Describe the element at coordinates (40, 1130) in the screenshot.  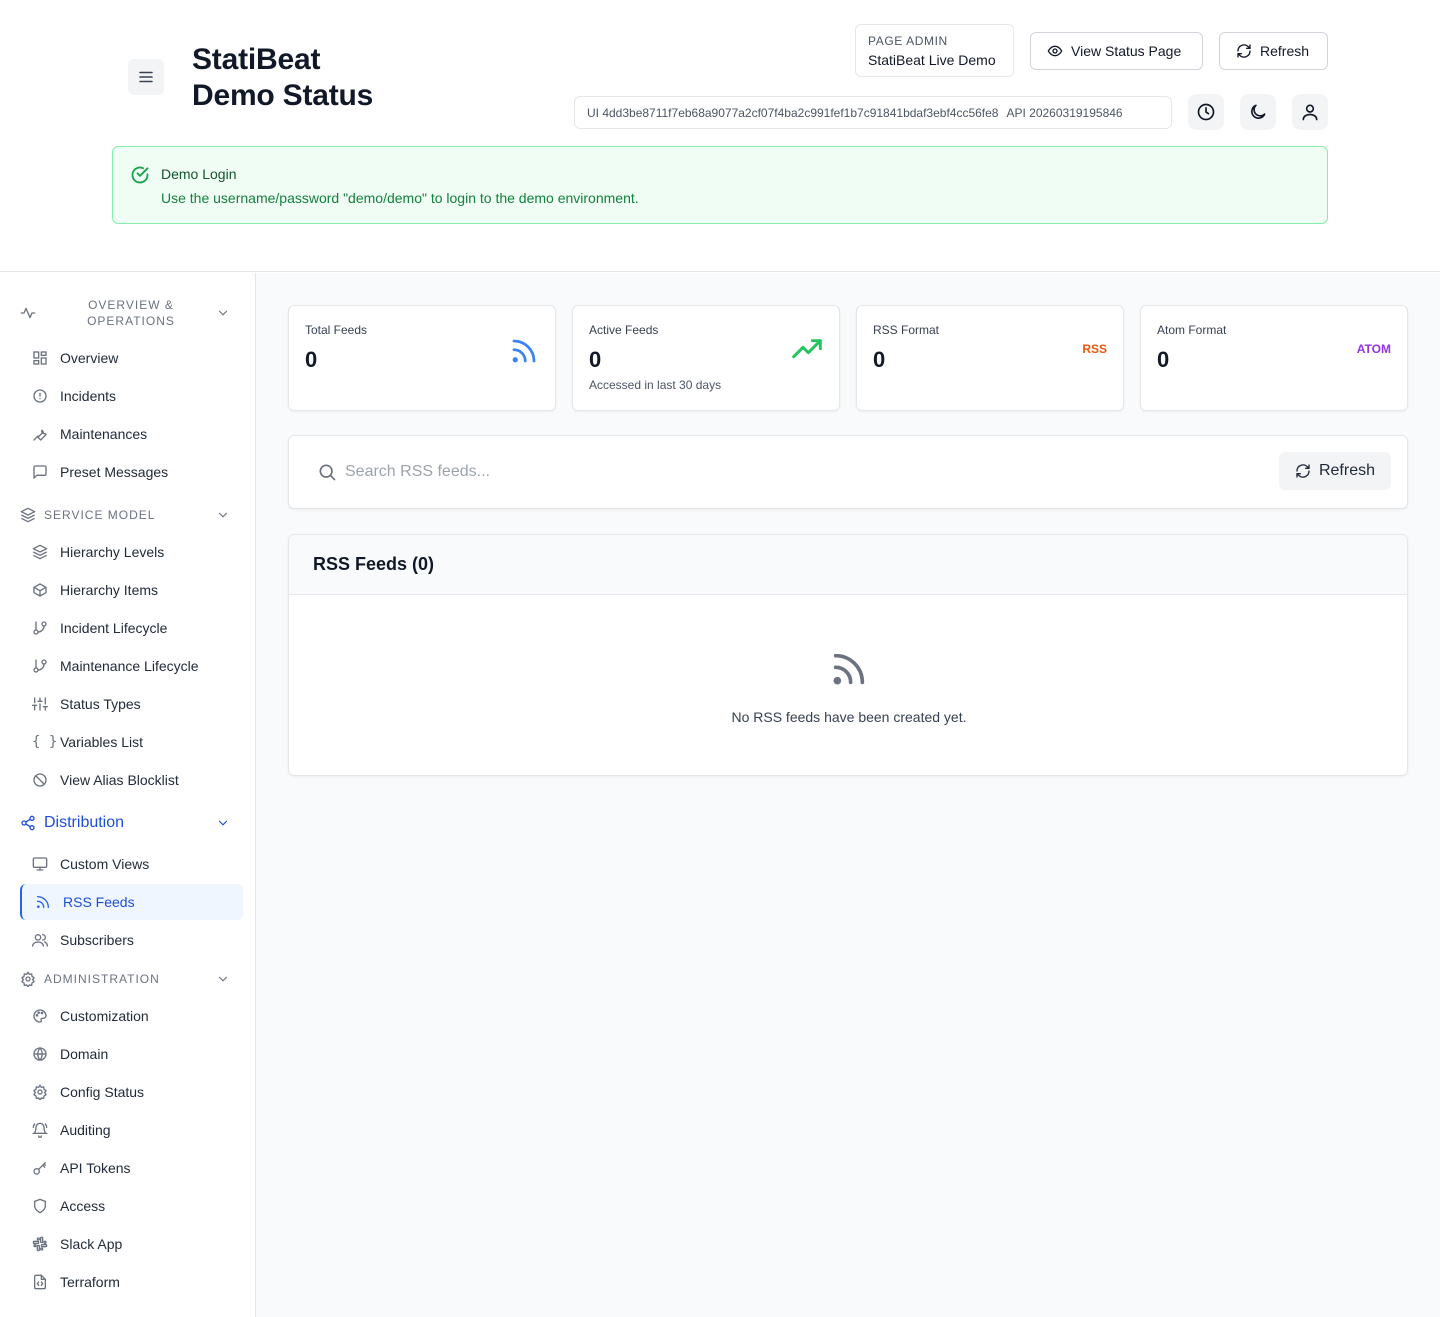
I see `bell-ring-icon` at that location.